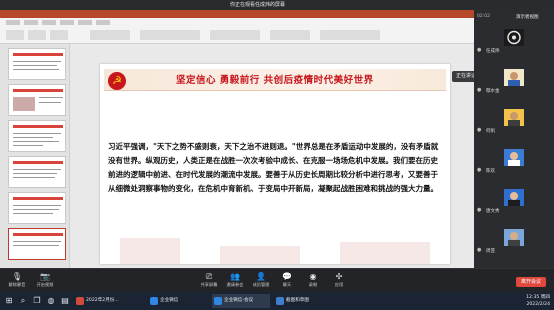  What do you see at coordinates (117, 81) in the screenshot?
I see `party-emblem-icon: ☭` at bounding box center [117, 81].